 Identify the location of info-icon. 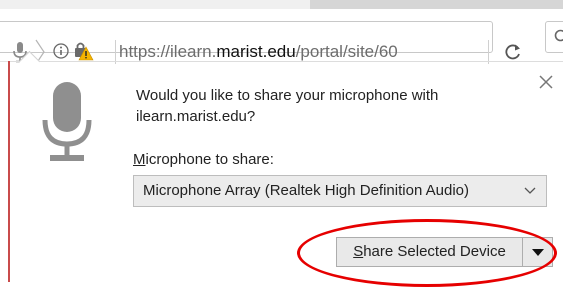
(61, 51).